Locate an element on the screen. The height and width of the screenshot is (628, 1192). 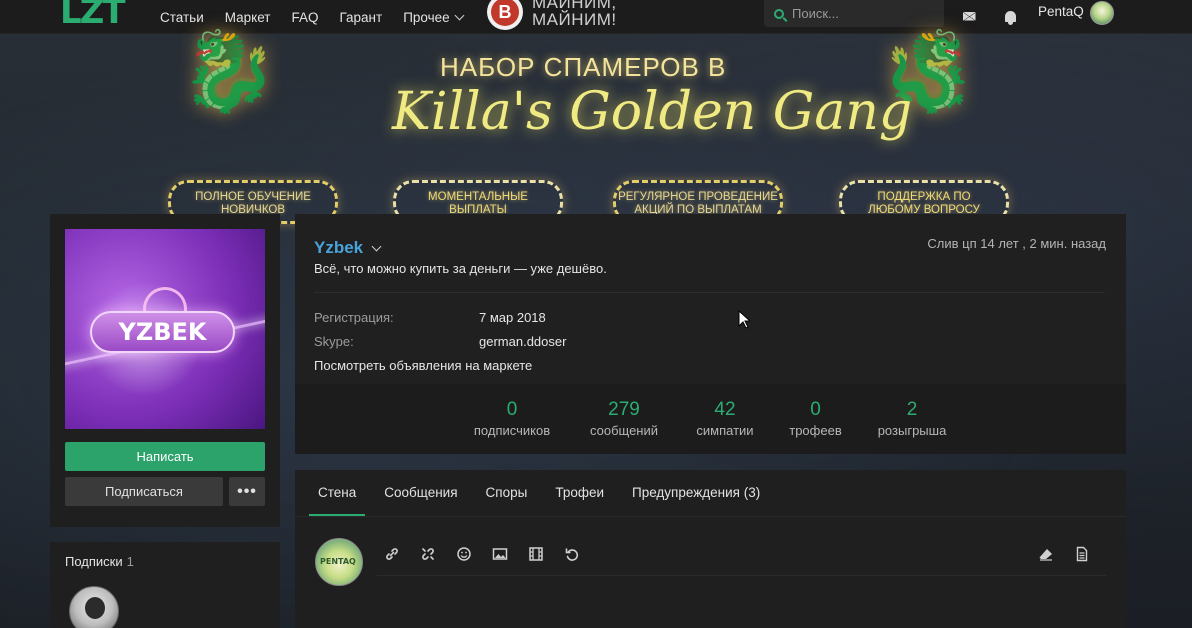
stat-trophies: 0 трофеев is located at coordinates (815, 418).